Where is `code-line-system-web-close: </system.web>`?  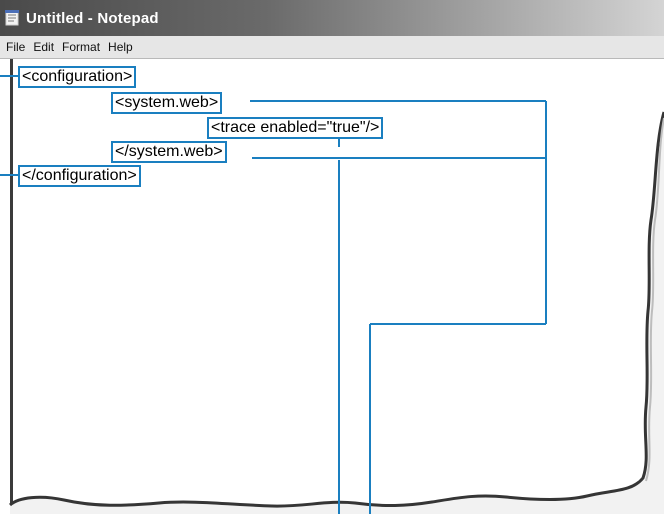 code-line-system-web-close: </system.web> is located at coordinates (169, 152).